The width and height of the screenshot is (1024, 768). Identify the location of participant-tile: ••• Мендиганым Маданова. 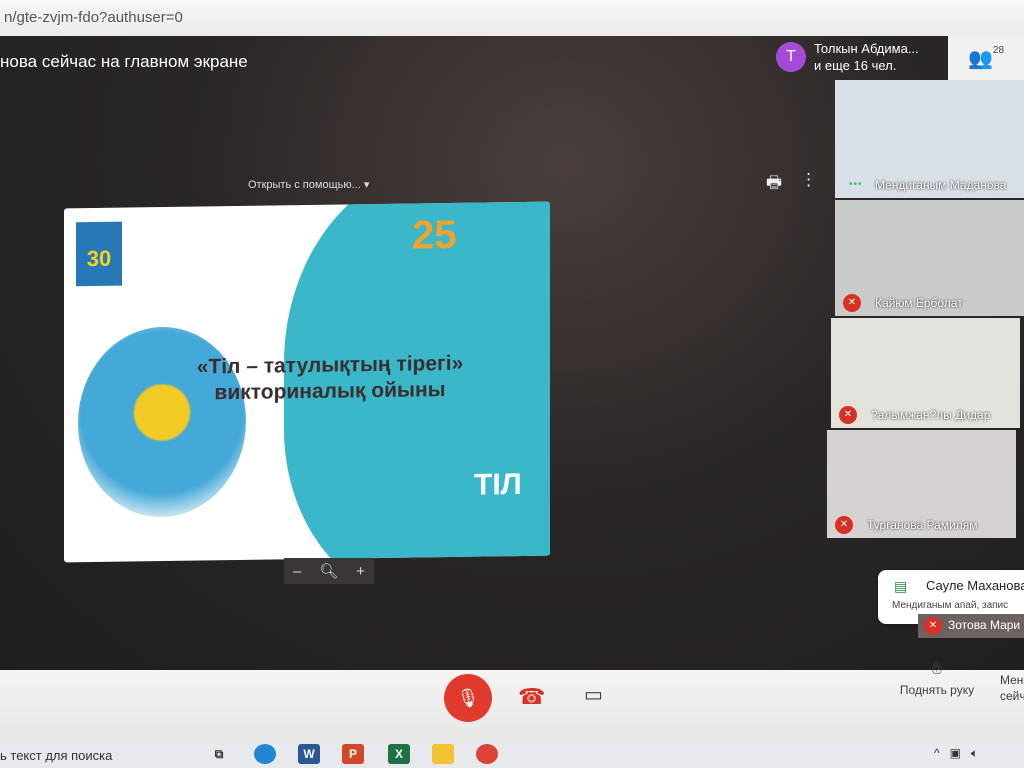
(929, 139).